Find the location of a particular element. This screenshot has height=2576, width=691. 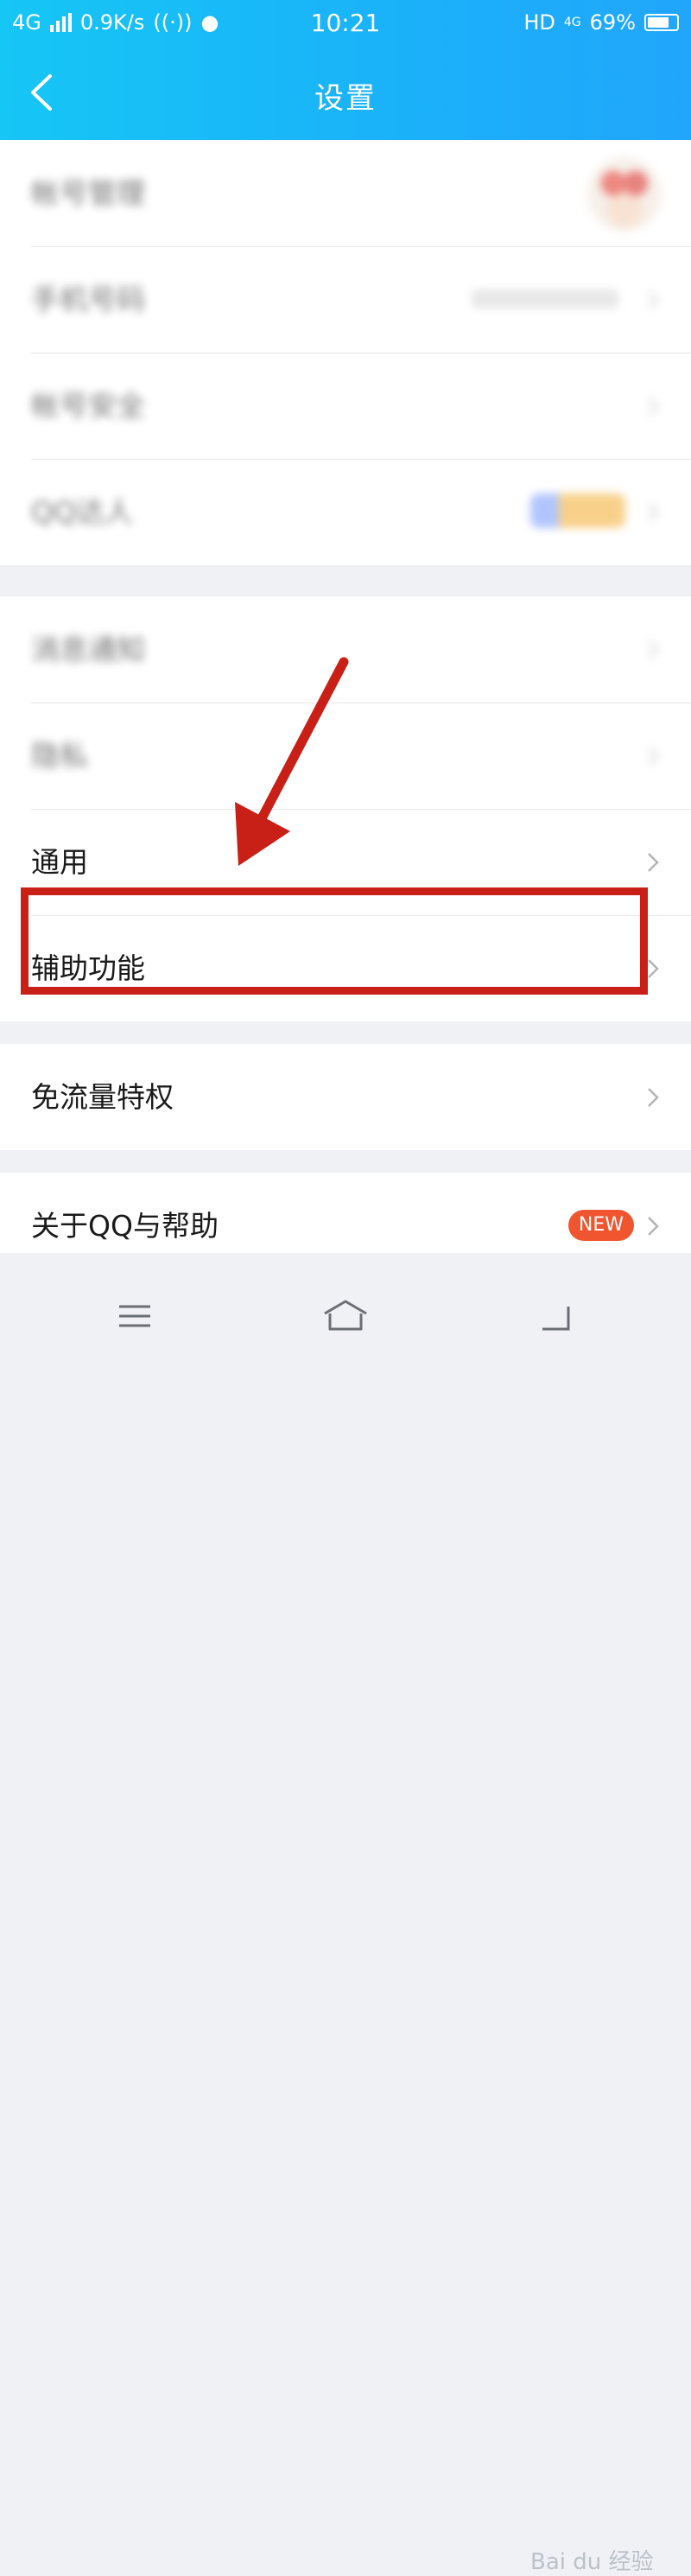

setting-label: 帐号安全 is located at coordinates (88, 406).